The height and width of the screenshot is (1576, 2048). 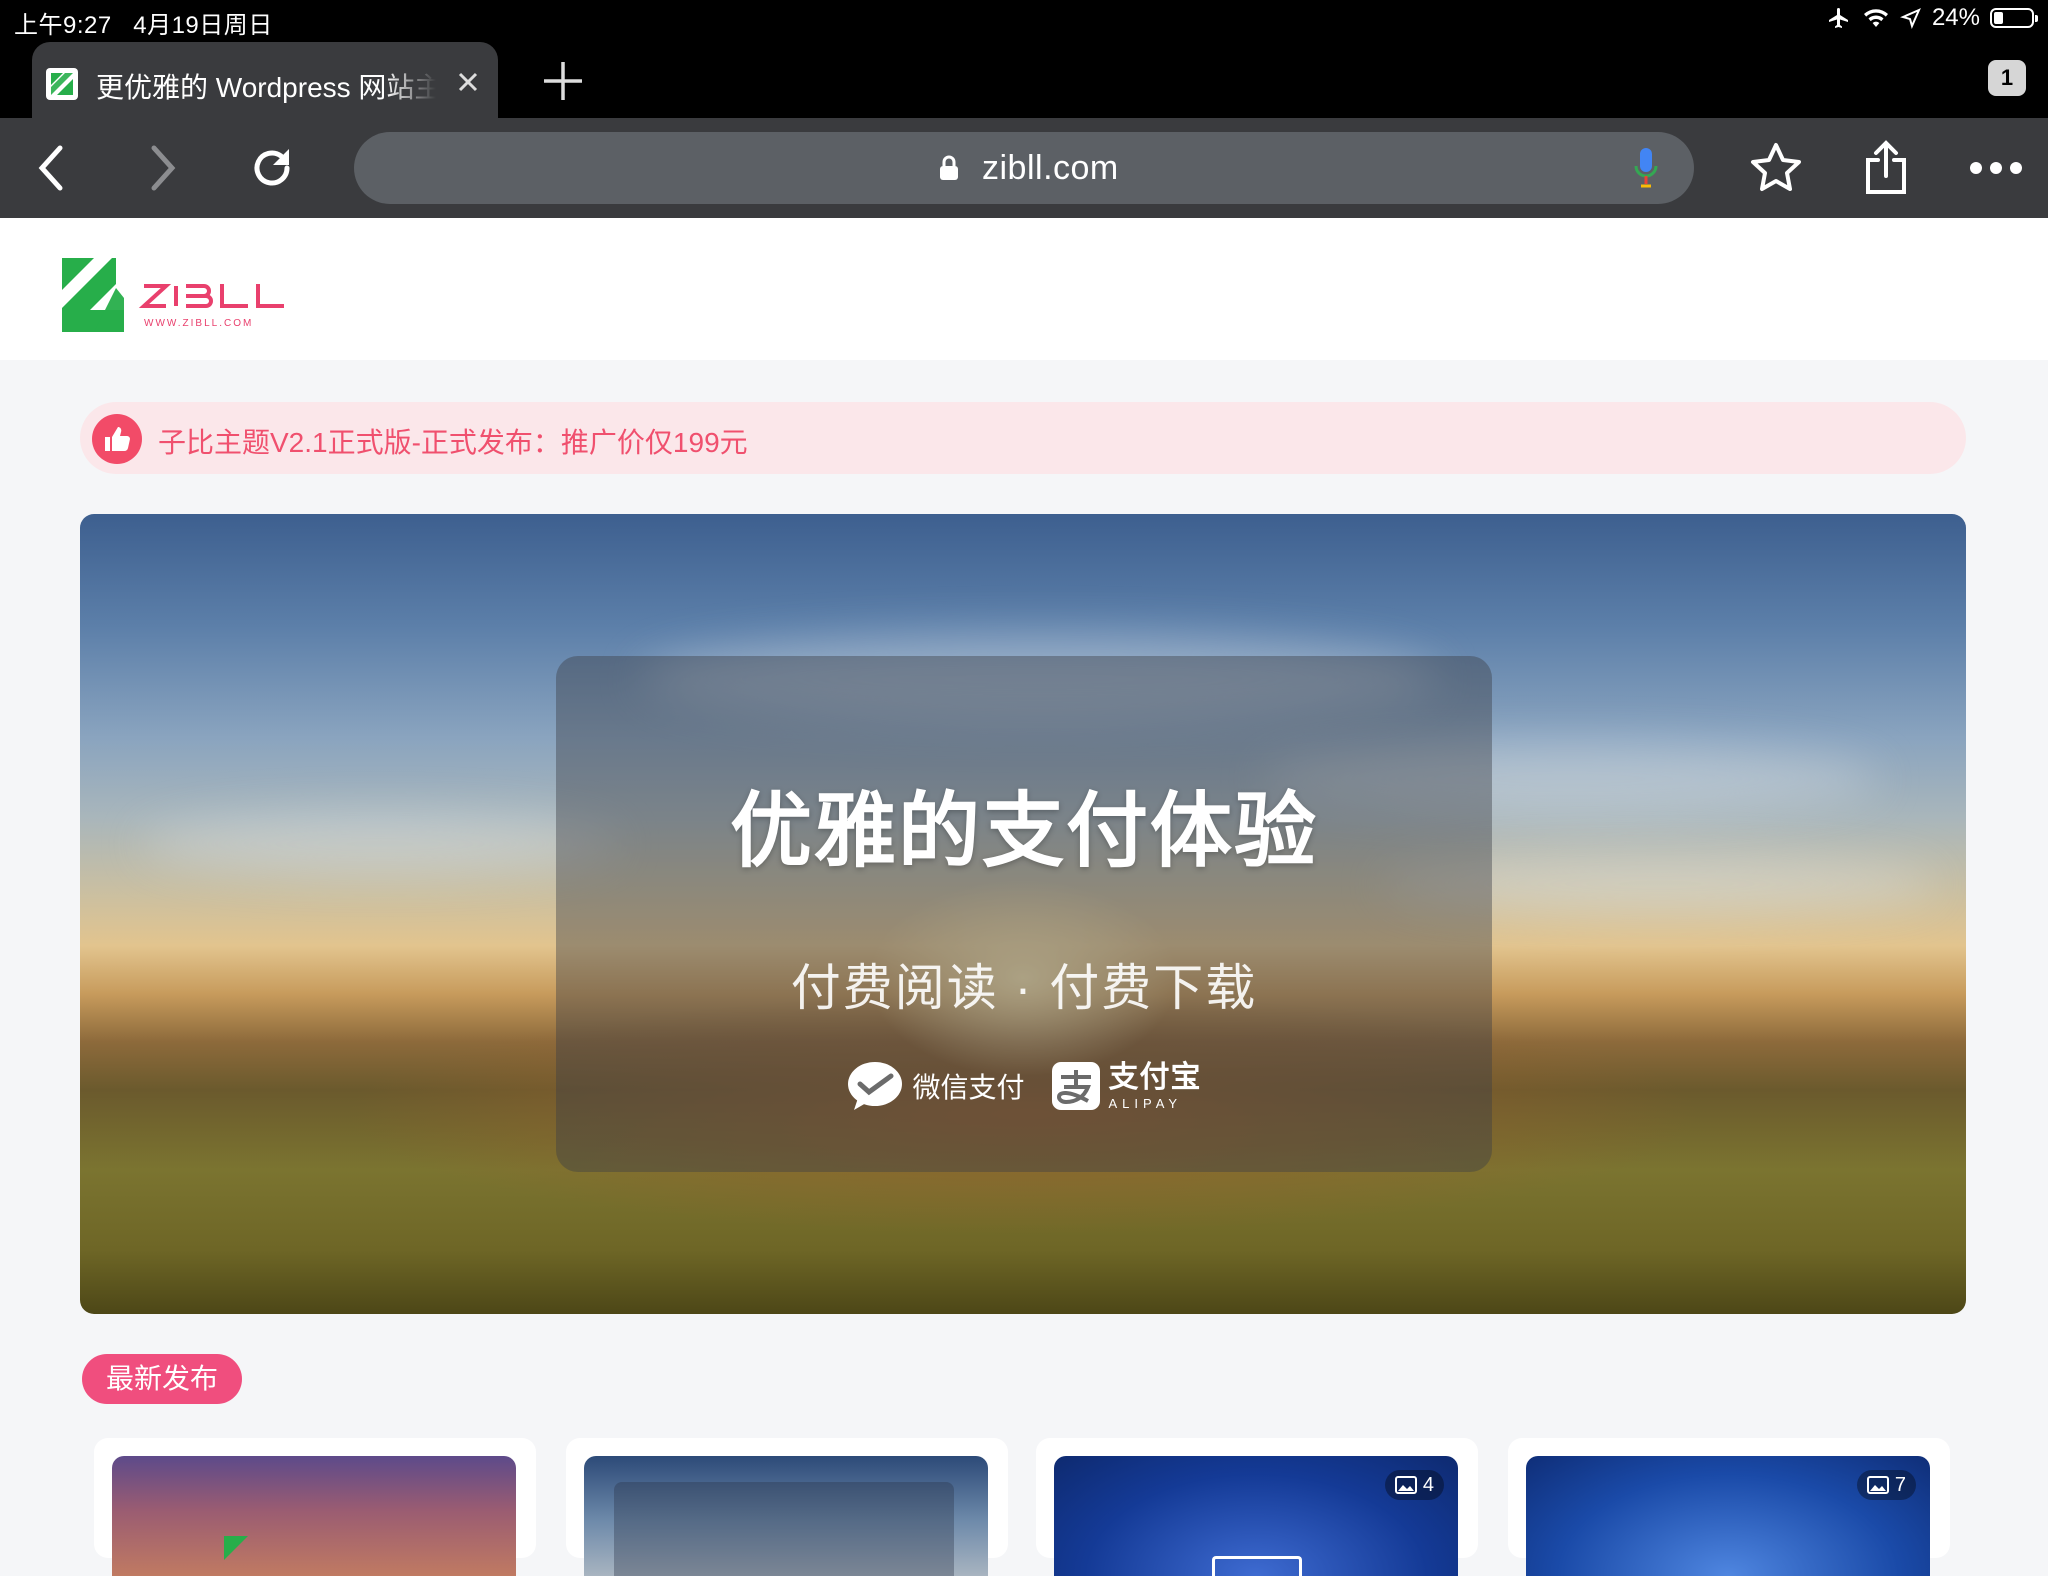 I want to click on post-card: 4, so click(x=1257, y=1507).